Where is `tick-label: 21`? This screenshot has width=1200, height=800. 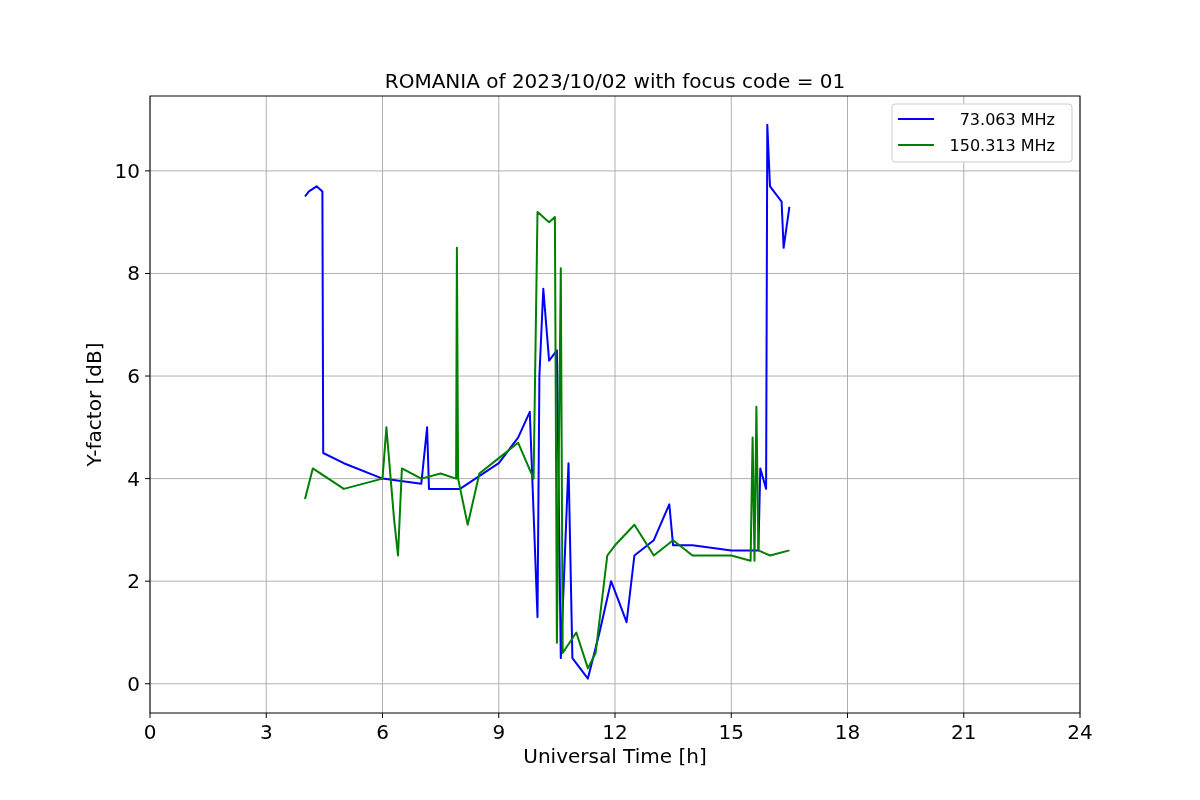 tick-label: 21 is located at coordinates (964, 732).